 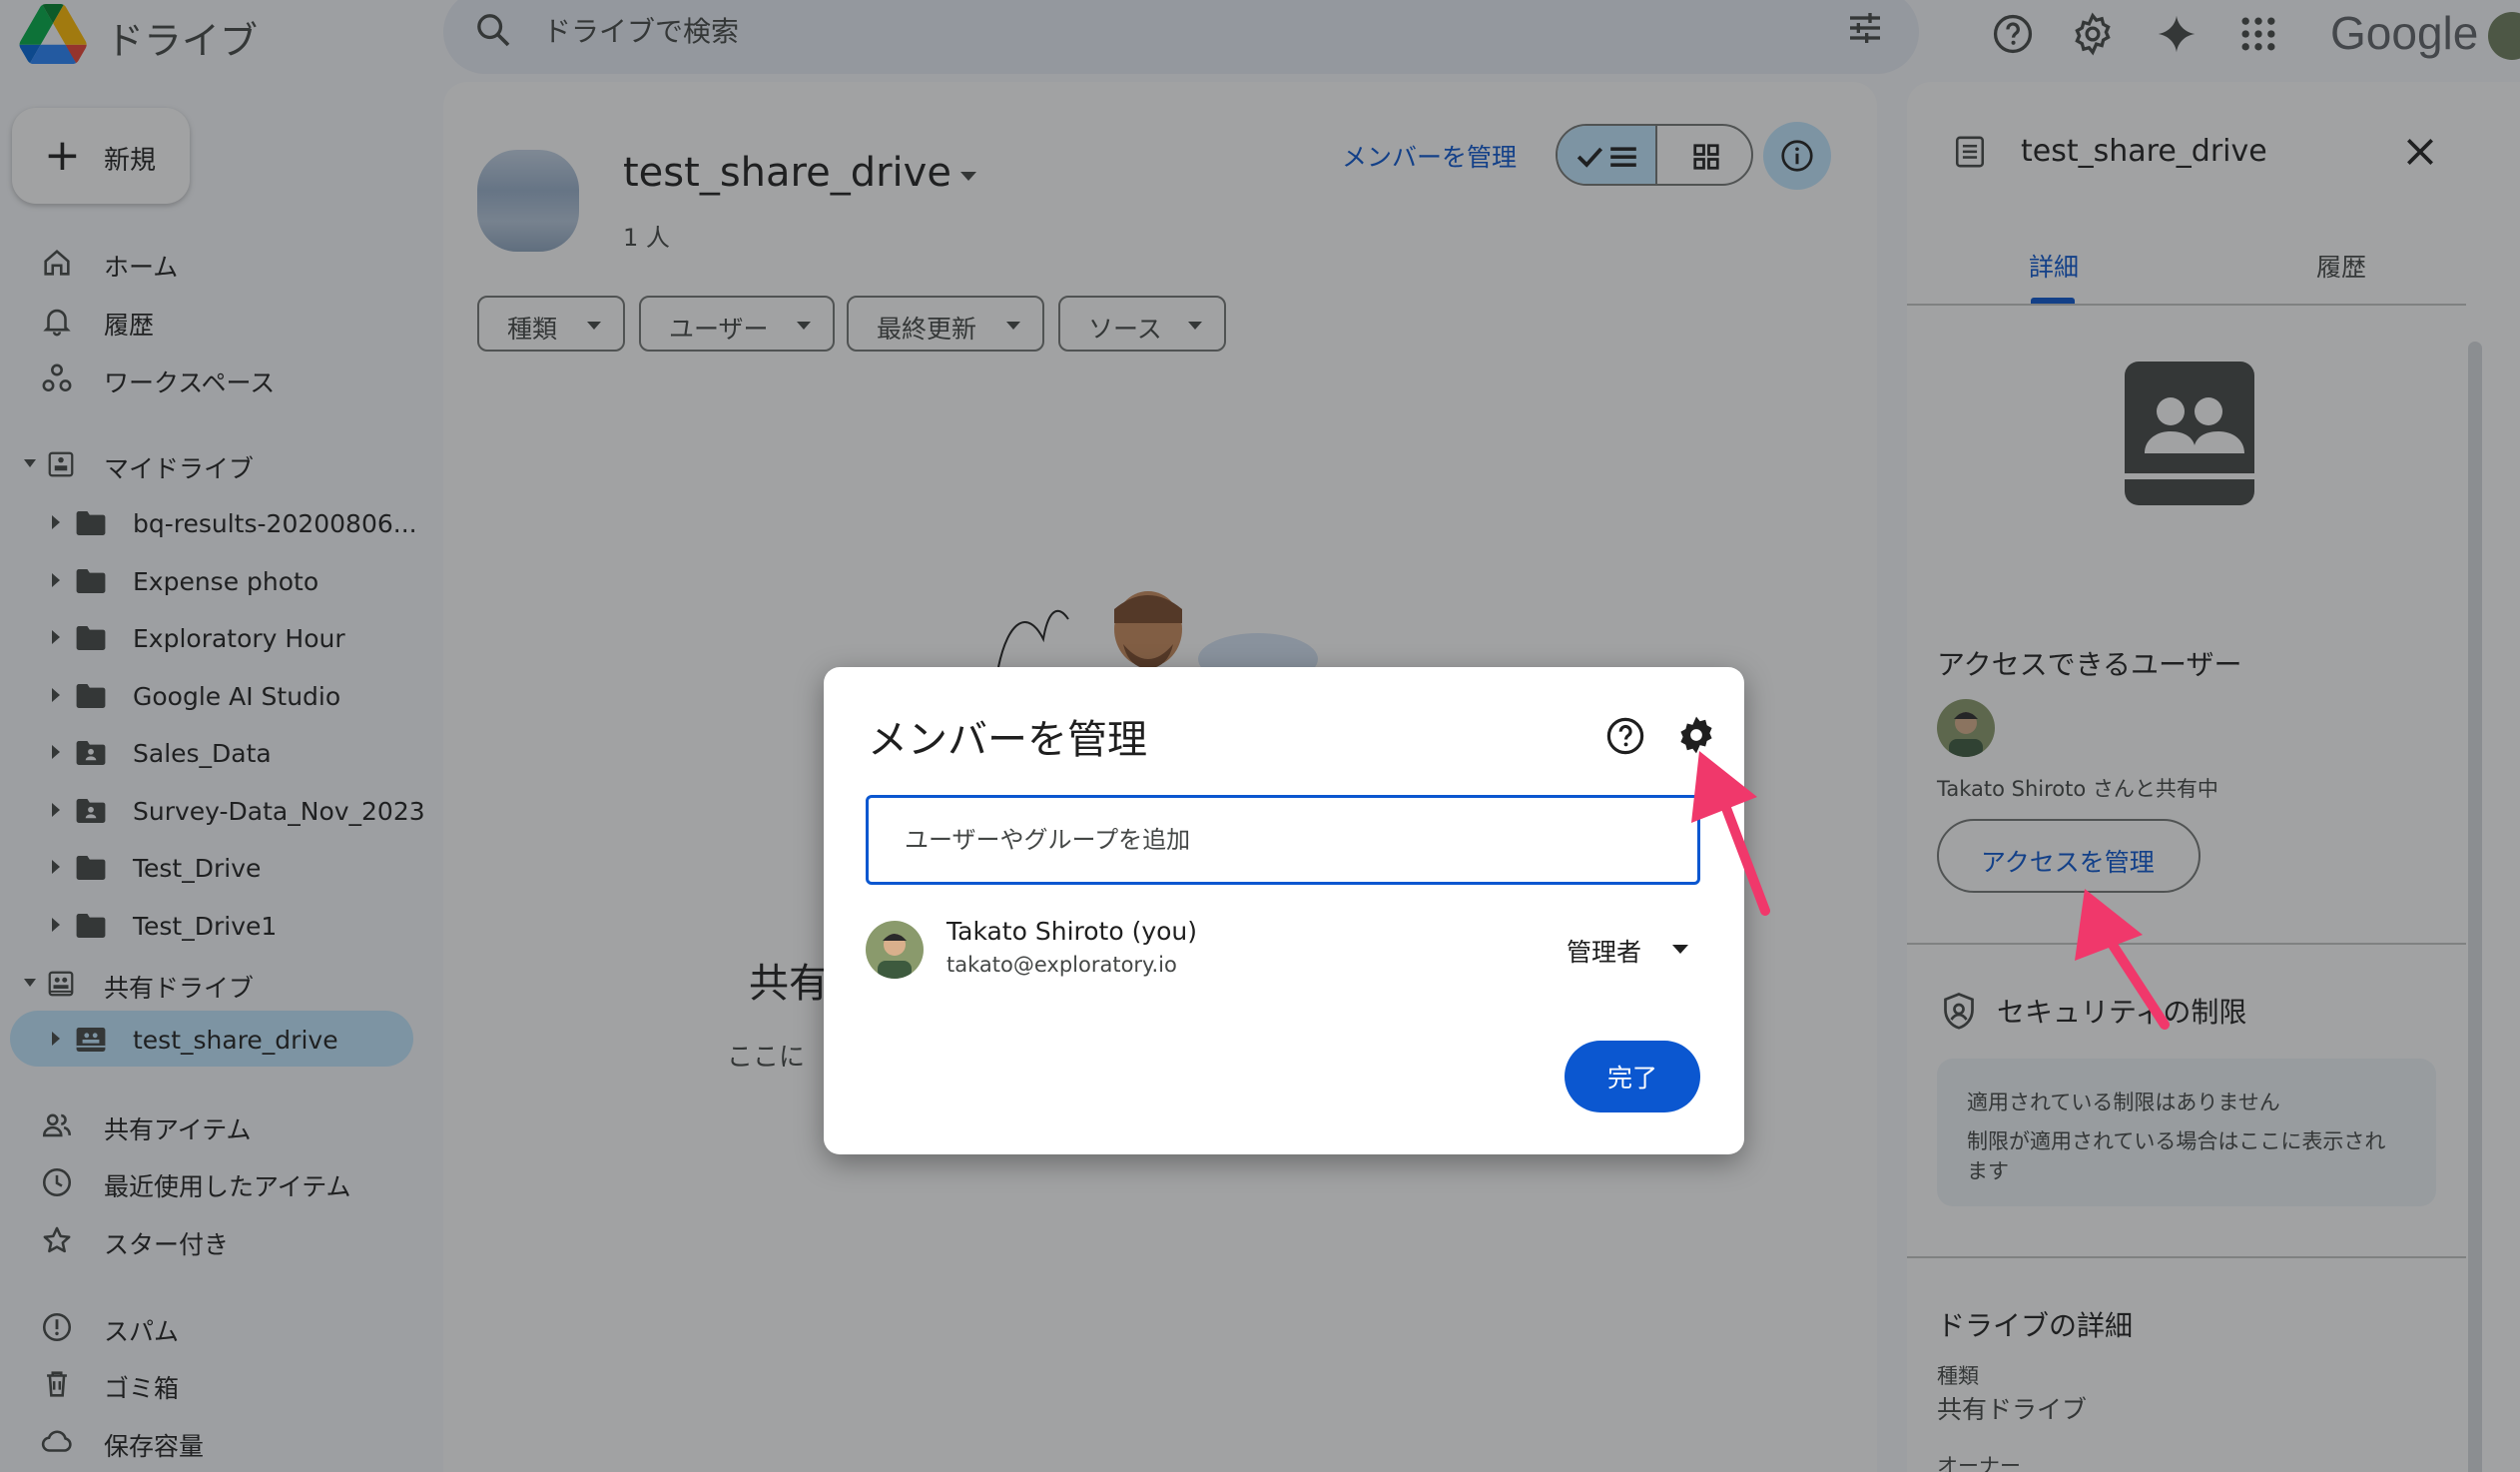 I want to click on add-people-input, so click(x=1283, y=840).